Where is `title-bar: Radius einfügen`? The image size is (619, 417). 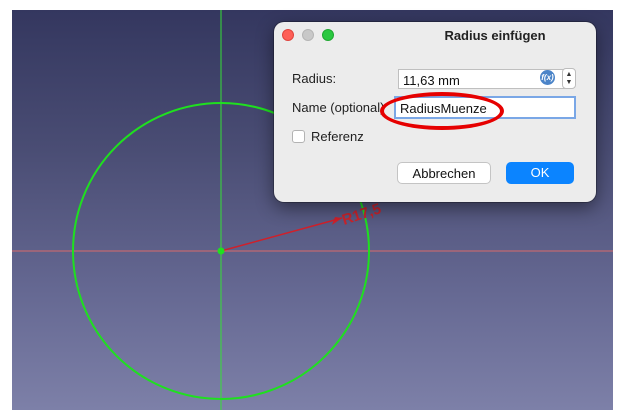
title-bar: Radius einfügen is located at coordinates (435, 35).